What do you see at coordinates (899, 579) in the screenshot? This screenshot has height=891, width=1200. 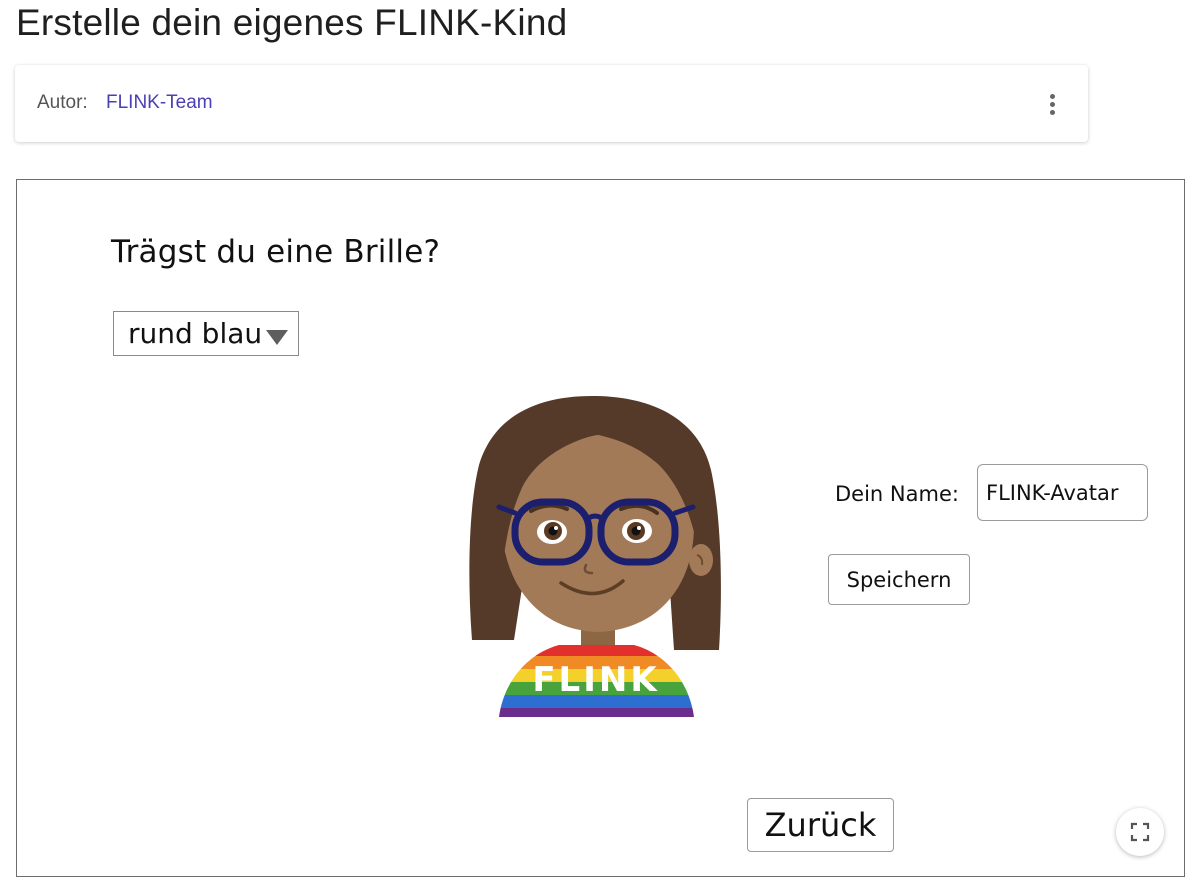 I see `save-button: Speichern` at bounding box center [899, 579].